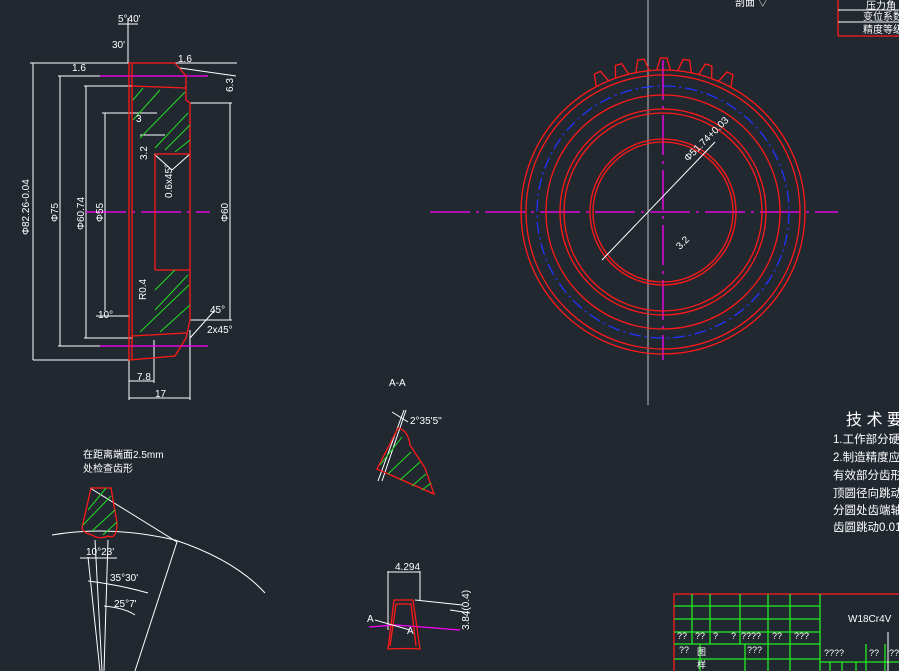  I want to click on dim-d60: Φ60, so click(225, 212).